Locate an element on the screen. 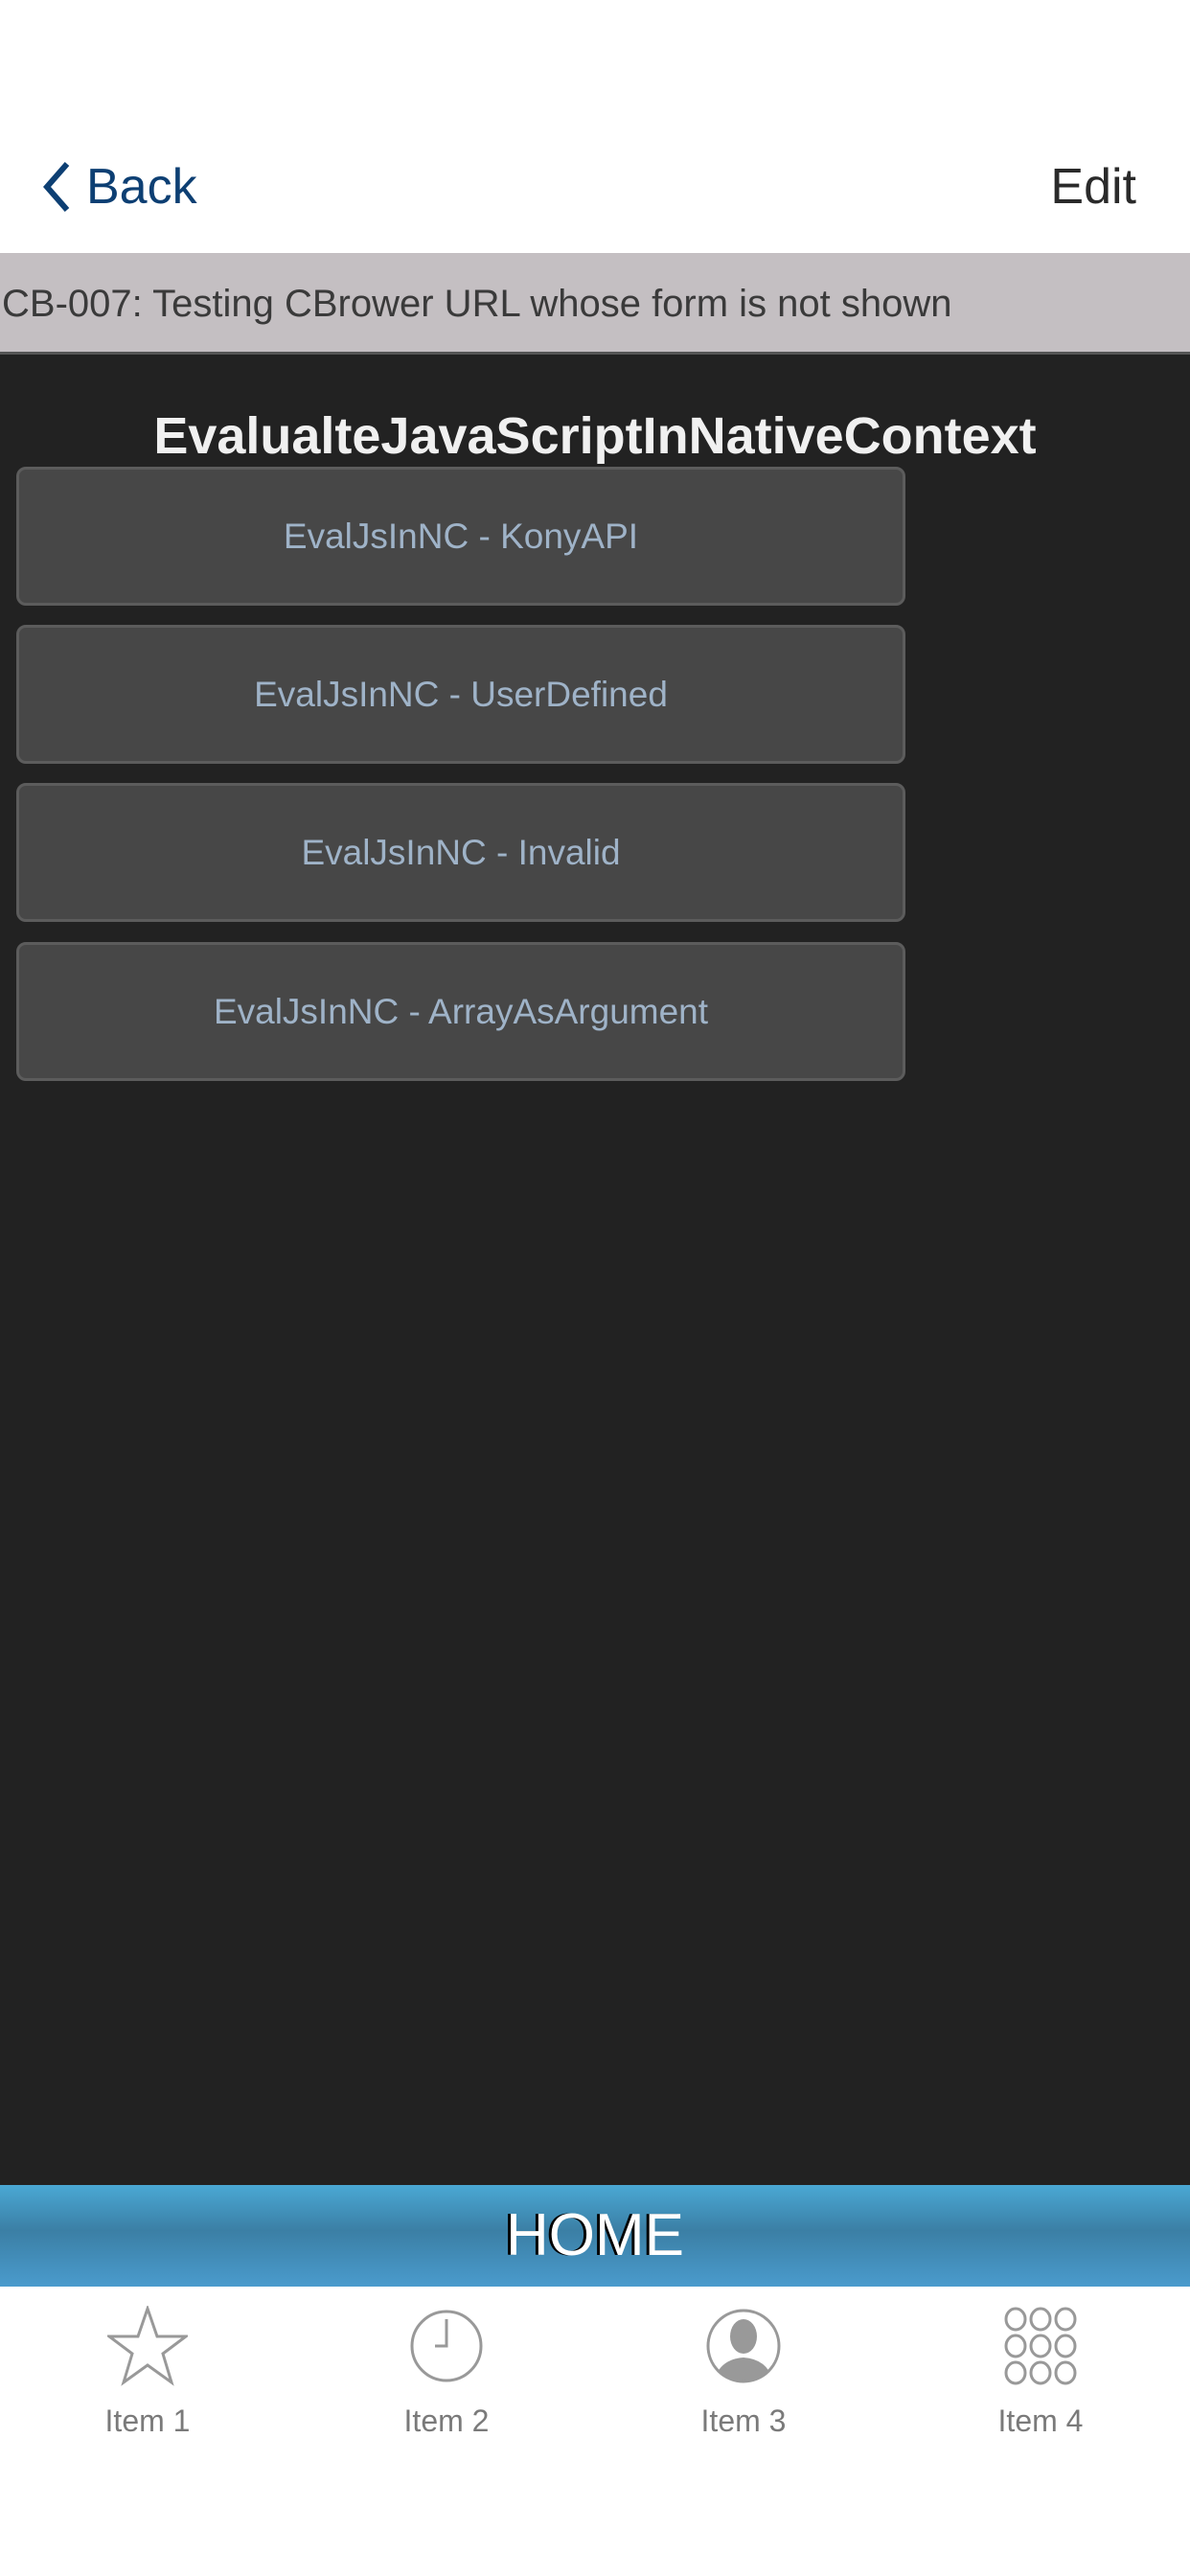  tab-item-4: Item 4 is located at coordinates (1040, 2372).